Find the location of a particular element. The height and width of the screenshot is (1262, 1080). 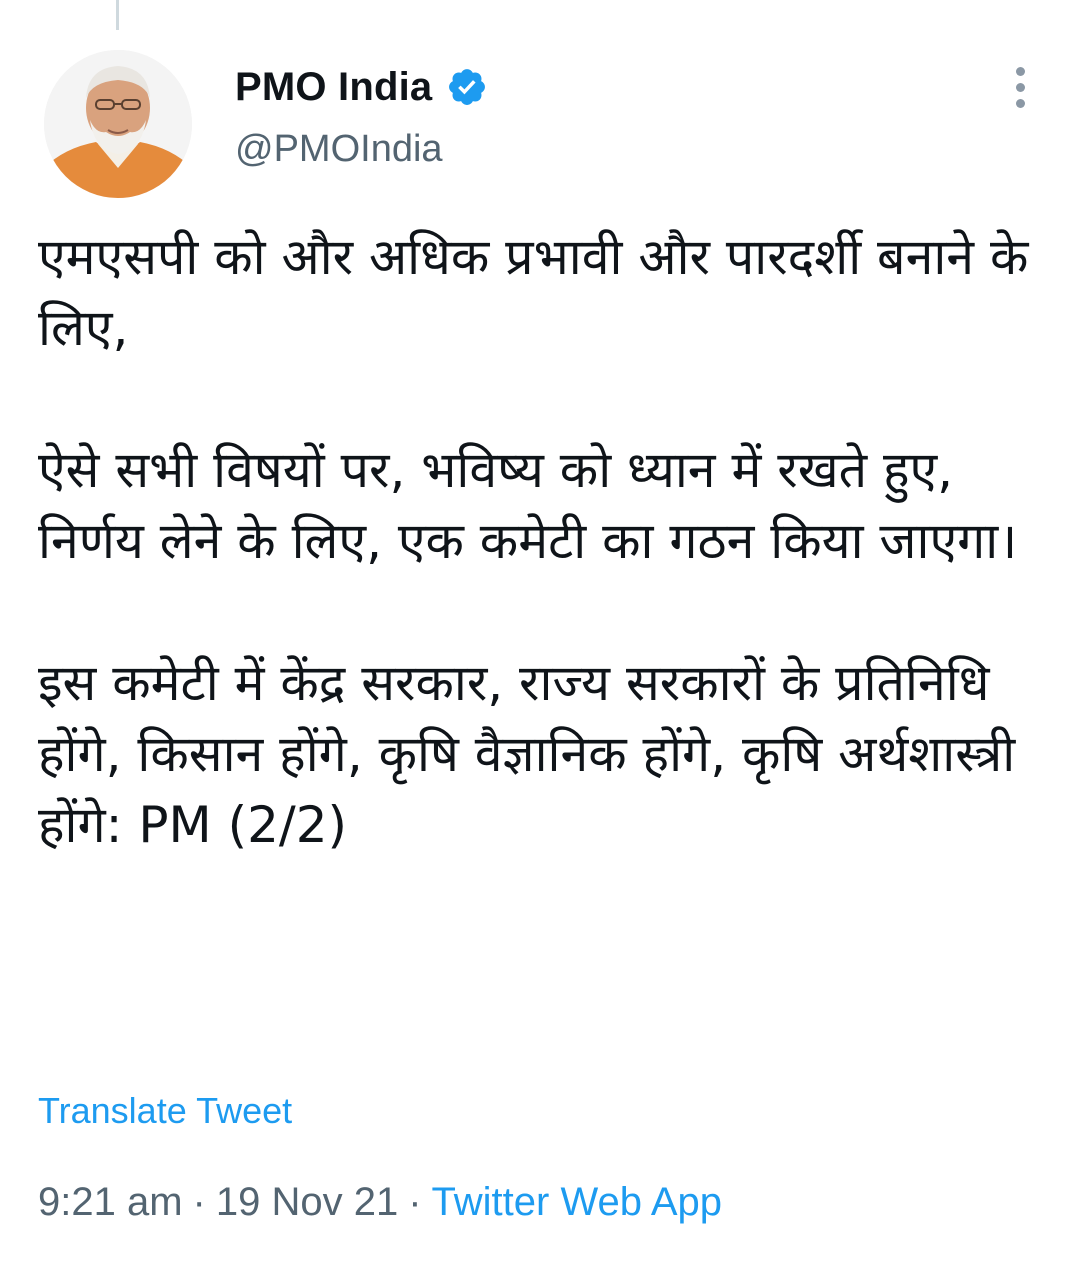

tweet-source-link: Twitter Web App is located at coordinates (577, 1202).